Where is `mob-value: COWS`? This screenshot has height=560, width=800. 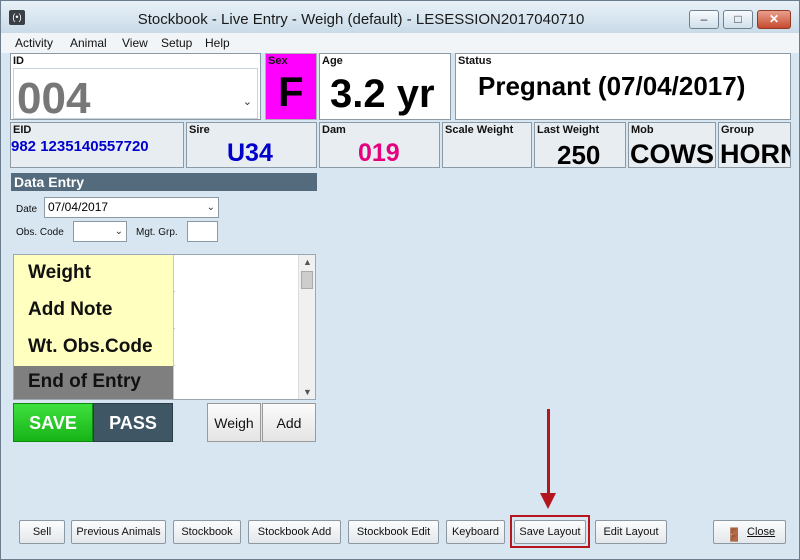
mob-value: COWS is located at coordinates (672, 153).